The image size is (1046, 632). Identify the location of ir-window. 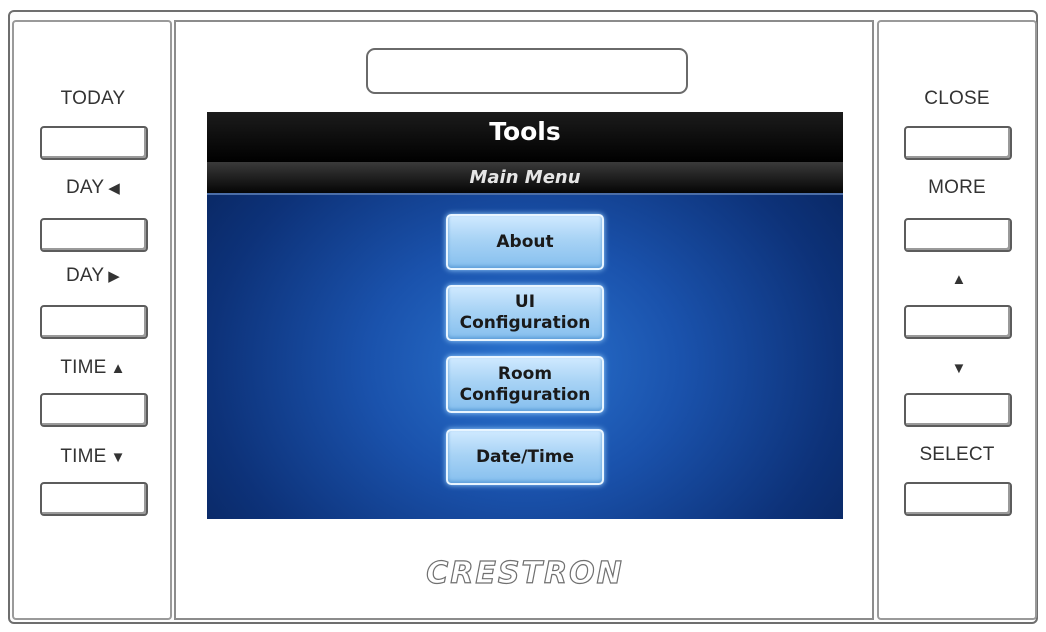
(527, 71).